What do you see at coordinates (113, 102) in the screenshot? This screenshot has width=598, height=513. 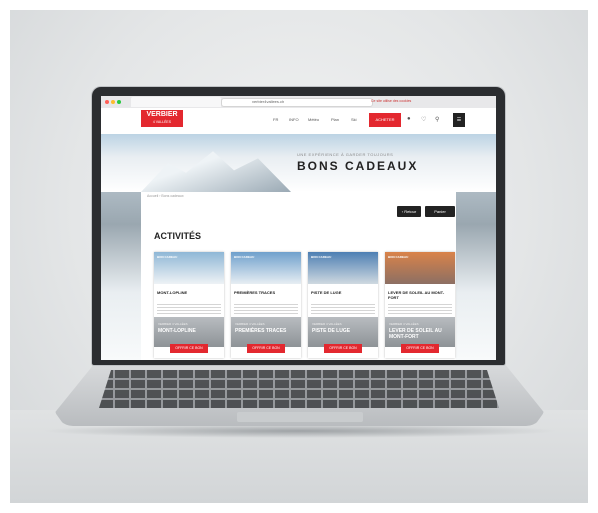 I see `minimize-window-icon` at bounding box center [113, 102].